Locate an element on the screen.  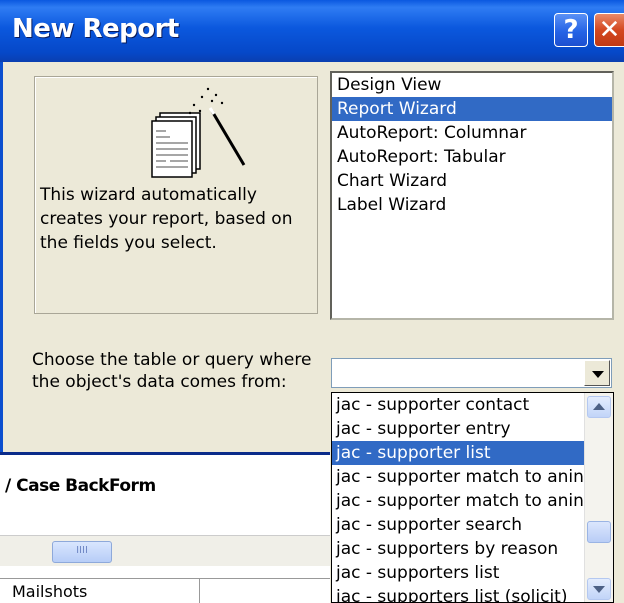
title-bar: New Report ? ✕ is located at coordinates (312, 31).